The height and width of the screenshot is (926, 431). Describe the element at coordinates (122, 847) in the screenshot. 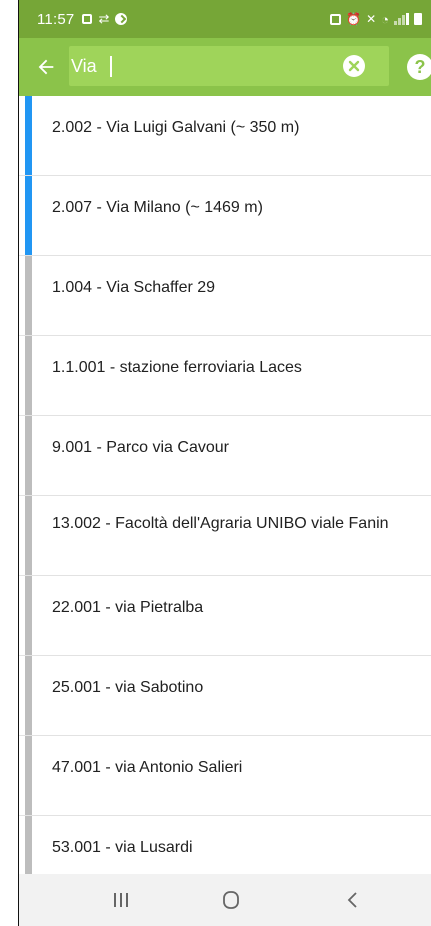

I see `item-label: 53.001 - via Lusardi` at that location.